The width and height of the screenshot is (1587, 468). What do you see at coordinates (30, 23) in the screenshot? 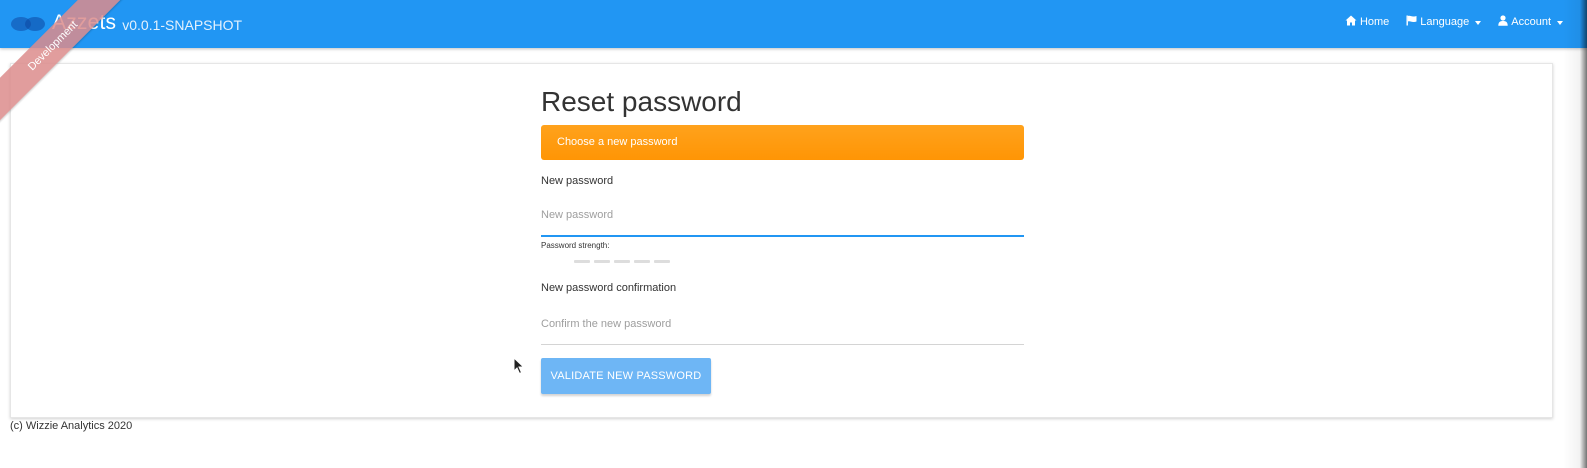
I see `logo-icon` at bounding box center [30, 23].